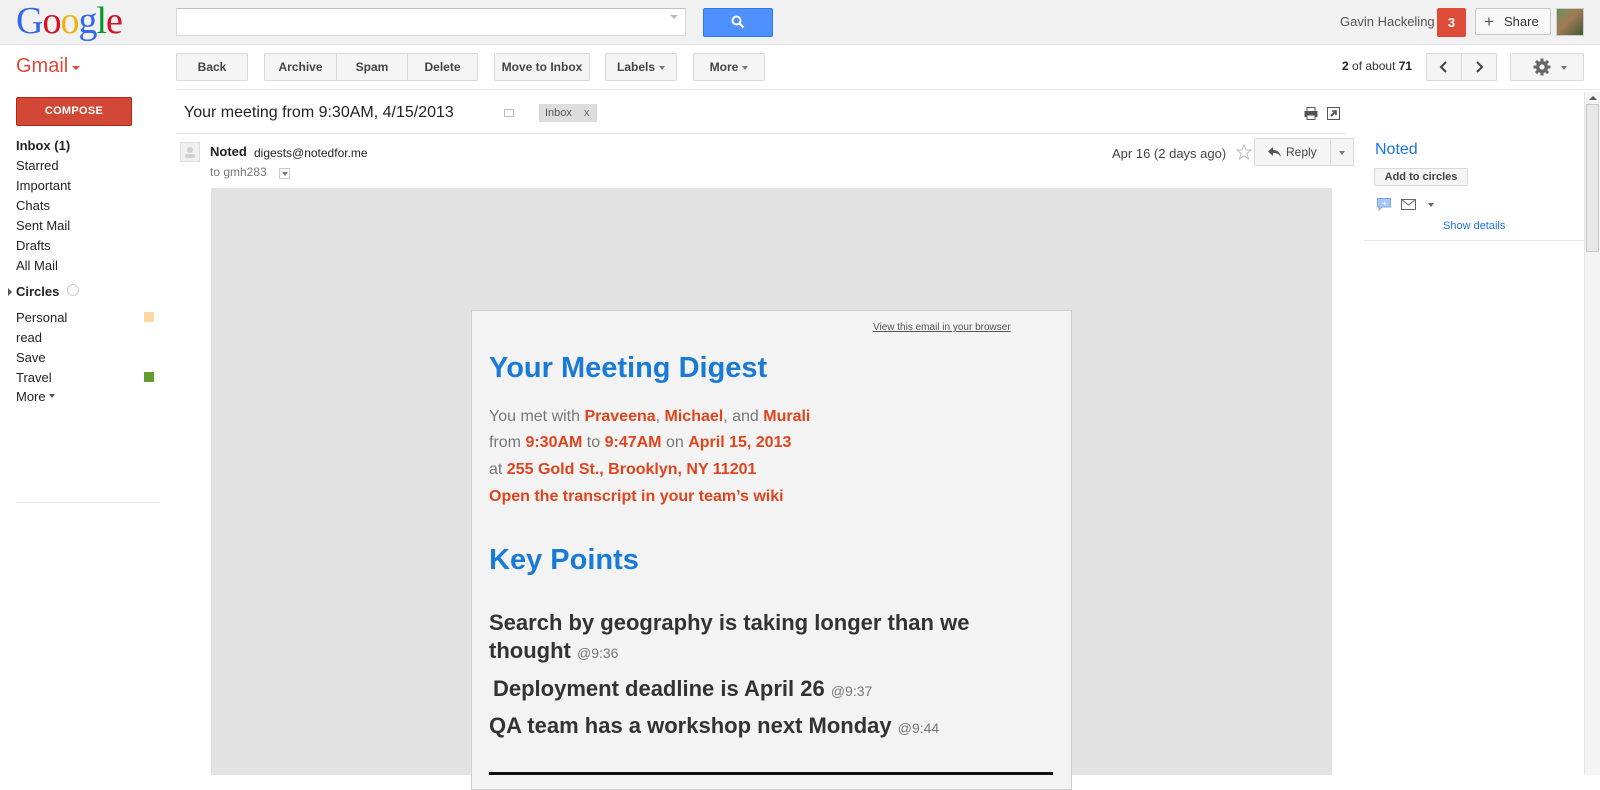 The image size is (1600, 790). Describe the element at coordinates (74, 111) in the screenshot. I see `compose-button: COMPOSE` at that location.